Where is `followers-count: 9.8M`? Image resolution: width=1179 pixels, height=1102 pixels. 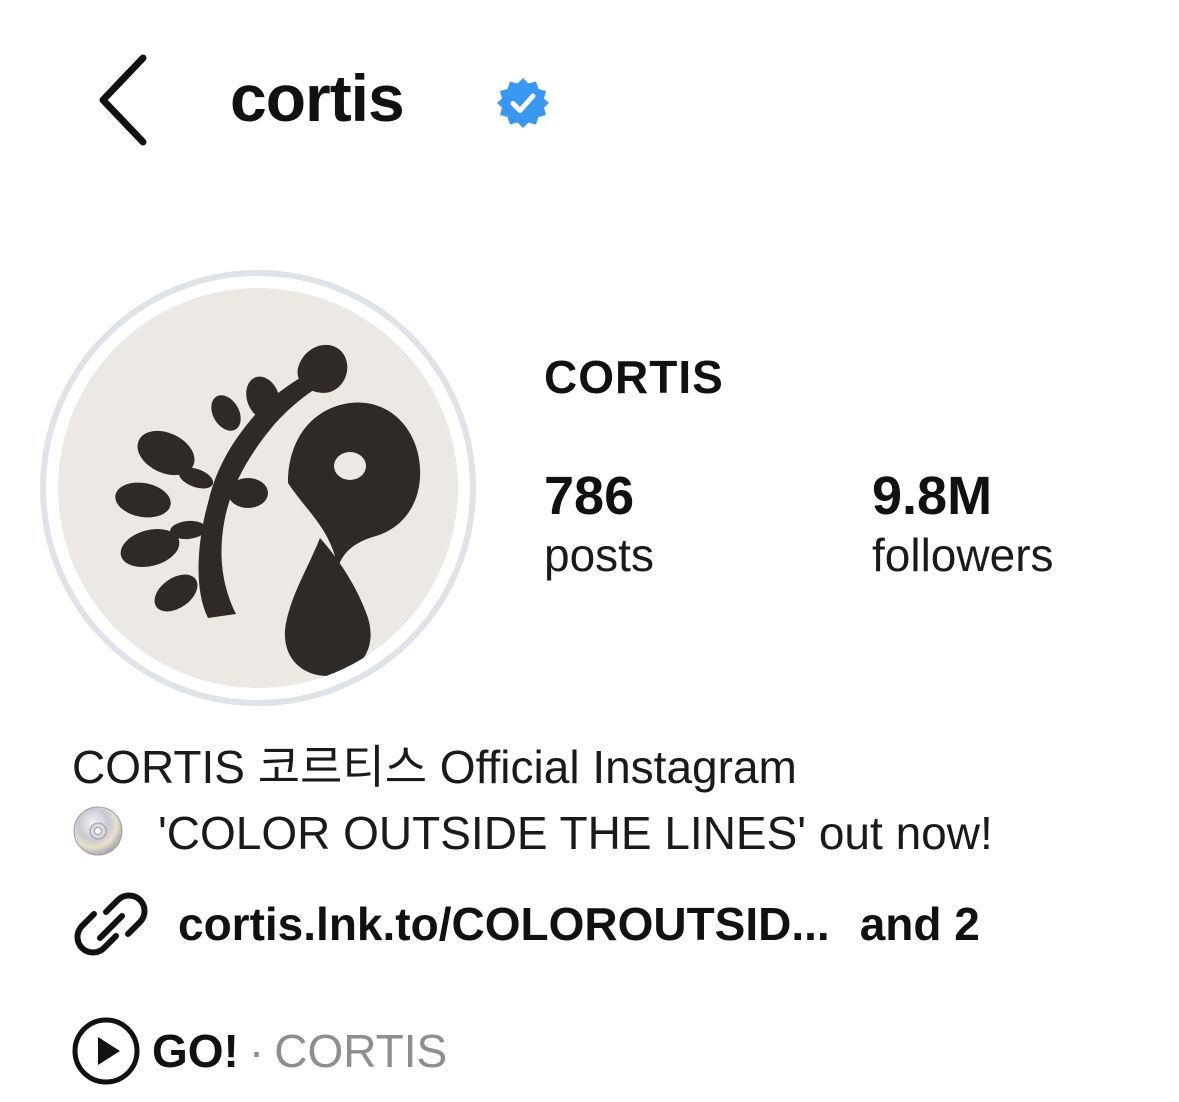 followers-count: 9.8M is located at coordinates (932, 496).